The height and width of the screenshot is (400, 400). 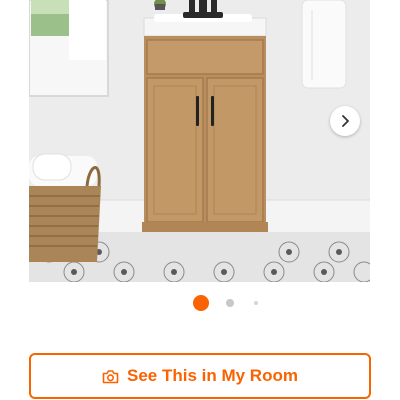 I want to click on see-in-my-room-label: See This in My Room, so click(x=212, y=375).